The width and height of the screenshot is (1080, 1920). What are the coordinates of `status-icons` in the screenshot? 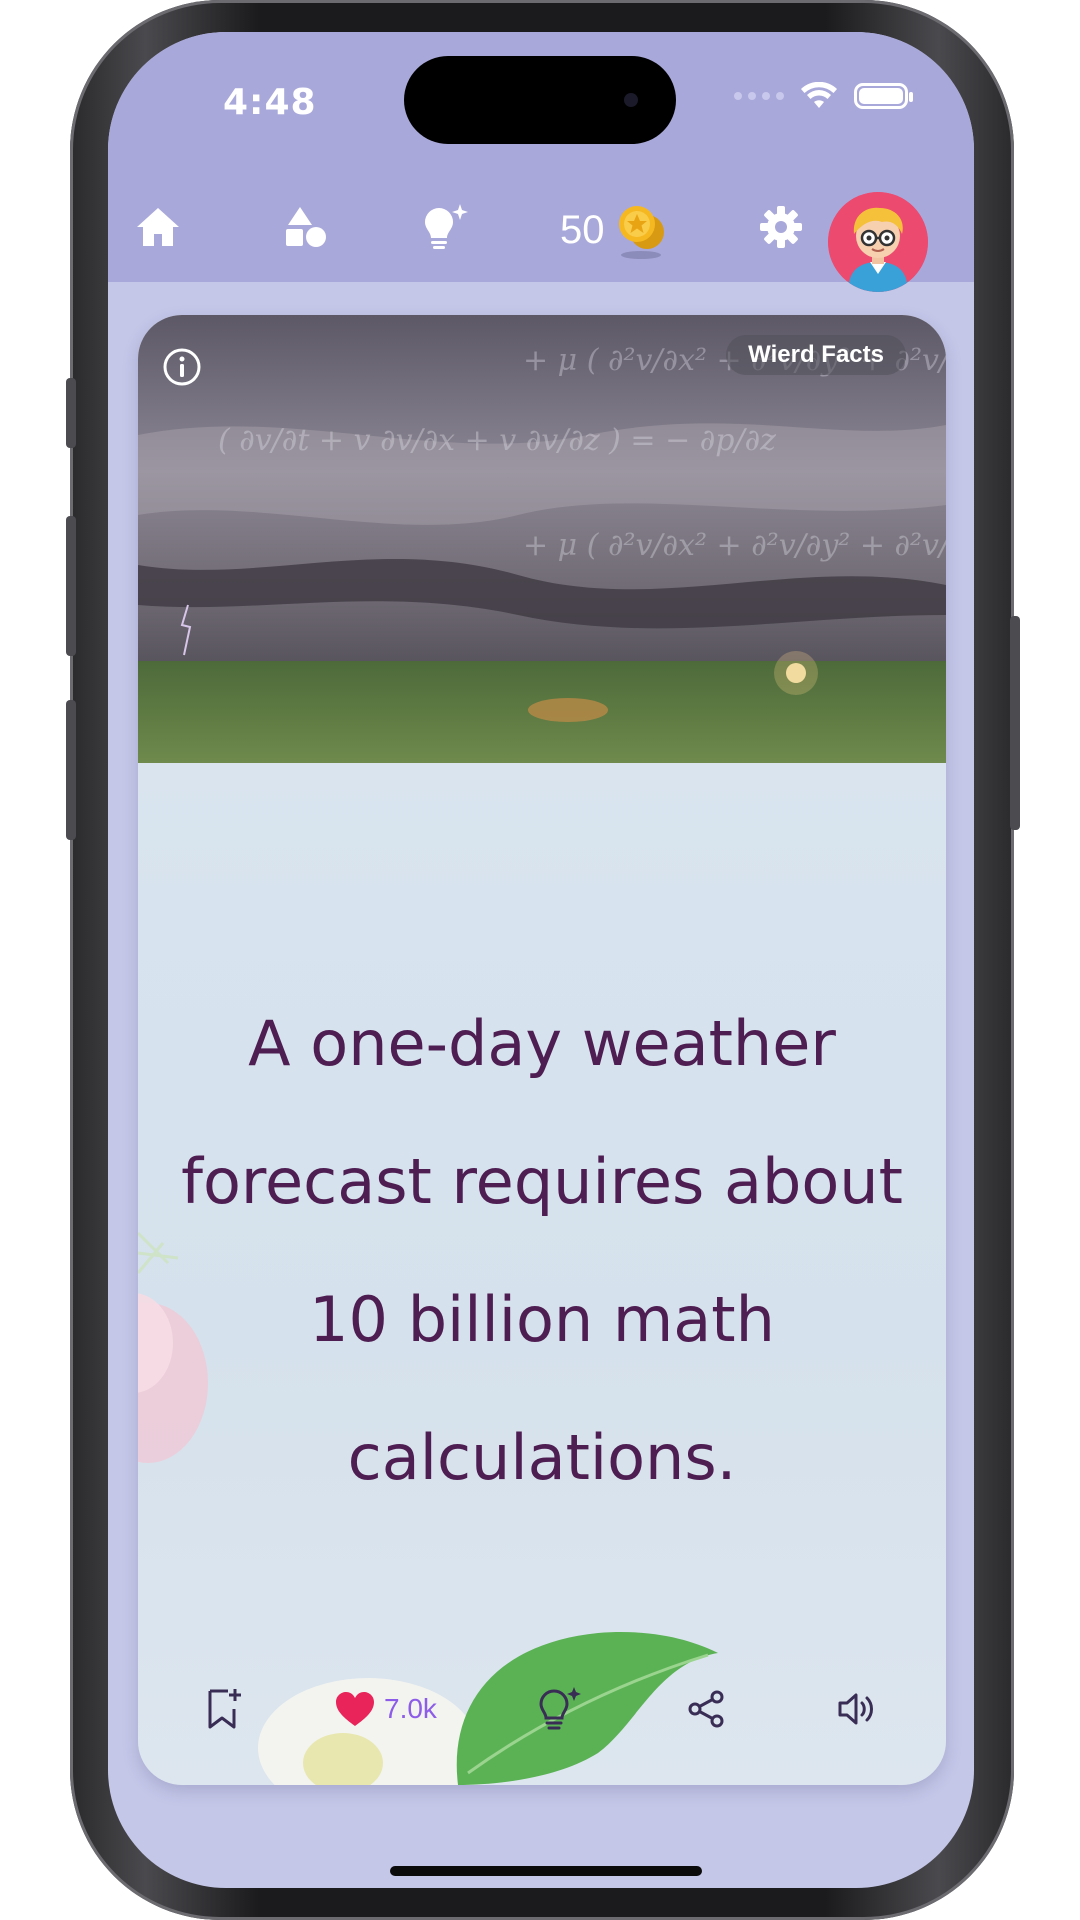 It's located at (823, 96).